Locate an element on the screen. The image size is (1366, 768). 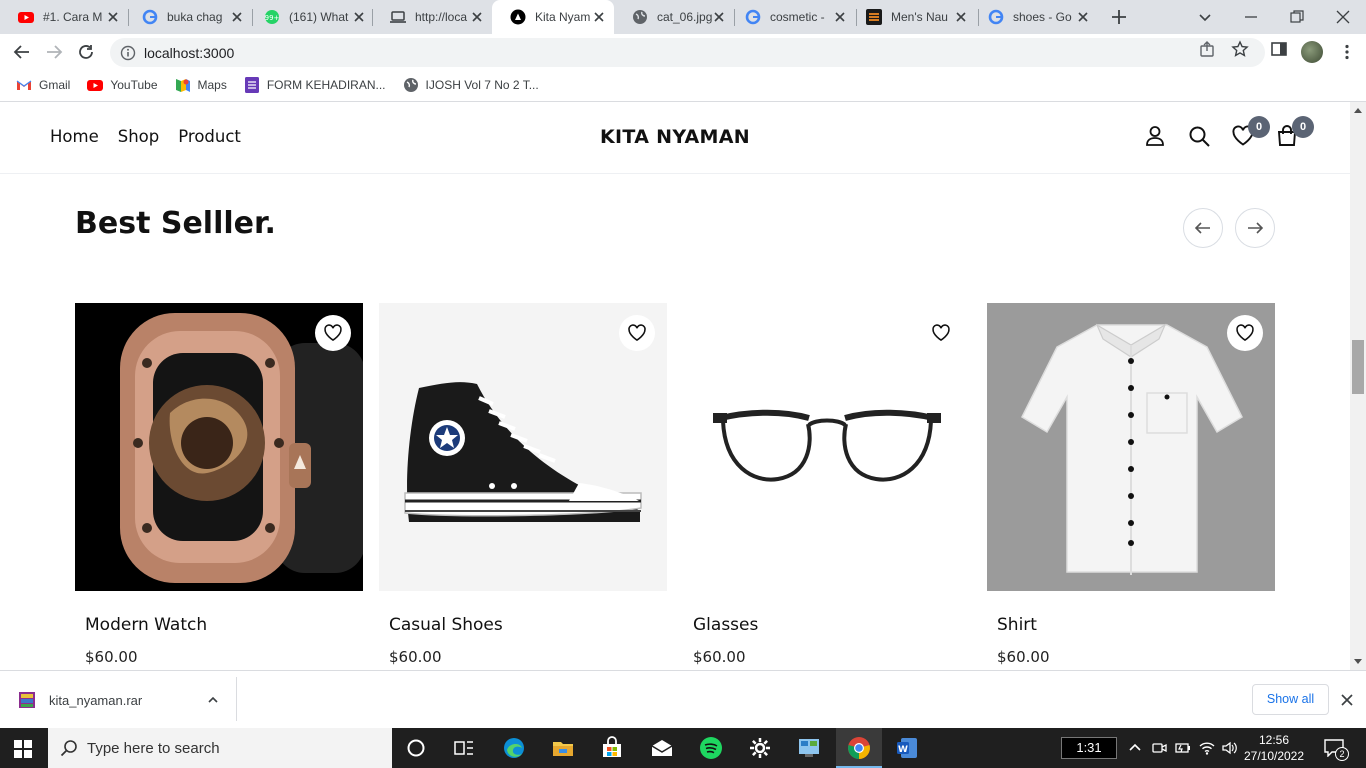
back-icon is located at coordinates (22, 52).